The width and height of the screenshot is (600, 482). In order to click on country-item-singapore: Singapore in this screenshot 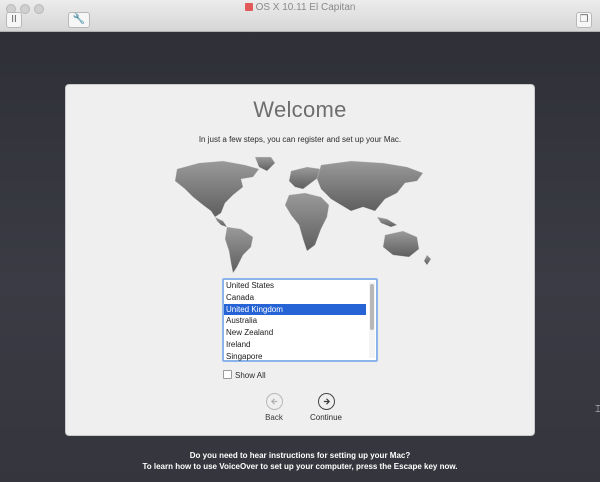, I will do `click(295, 357)`.